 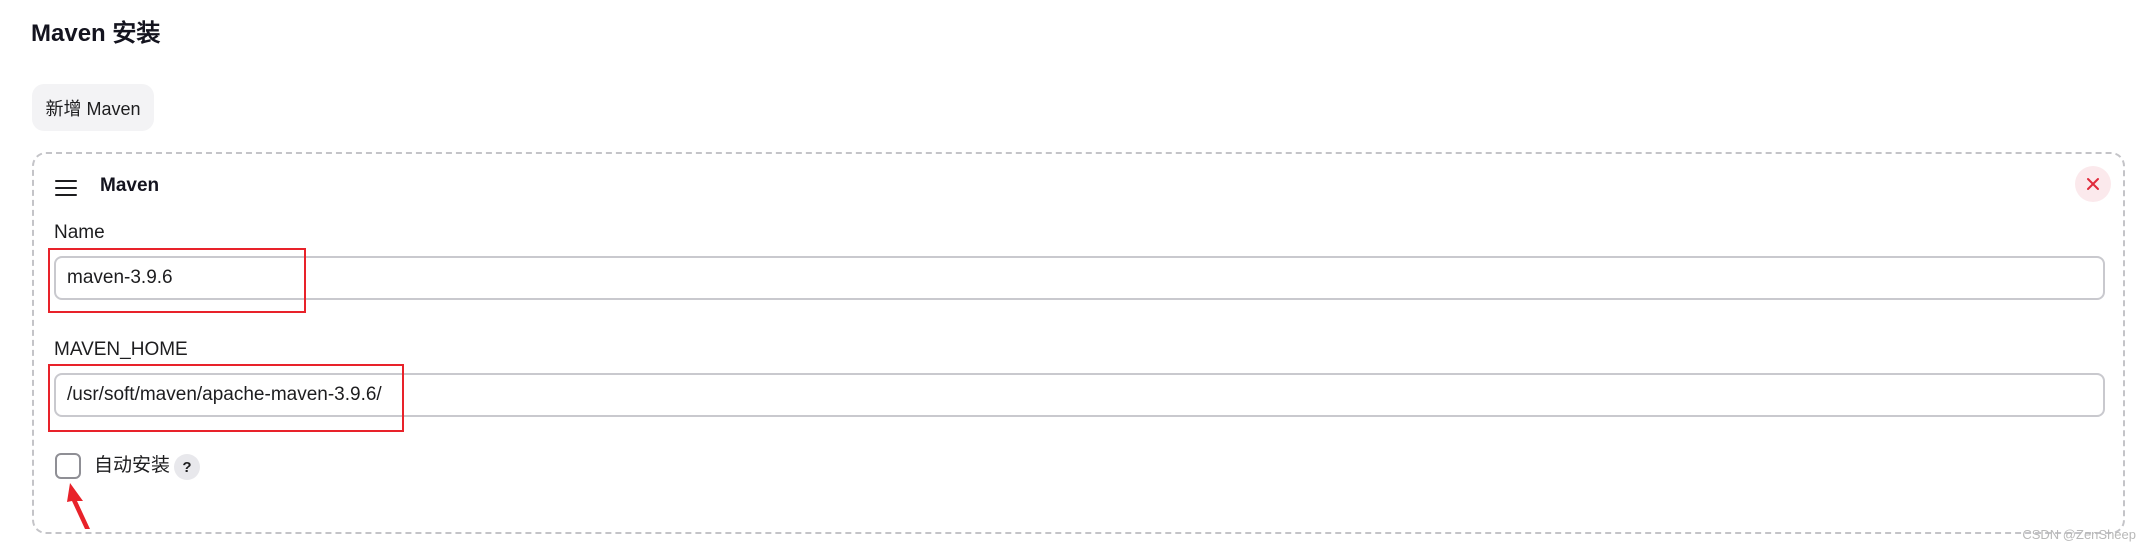 What do you see at coordinates (78, 506) in the screenshot?
I see `arrow-icon` at bounding box center [78, 506].